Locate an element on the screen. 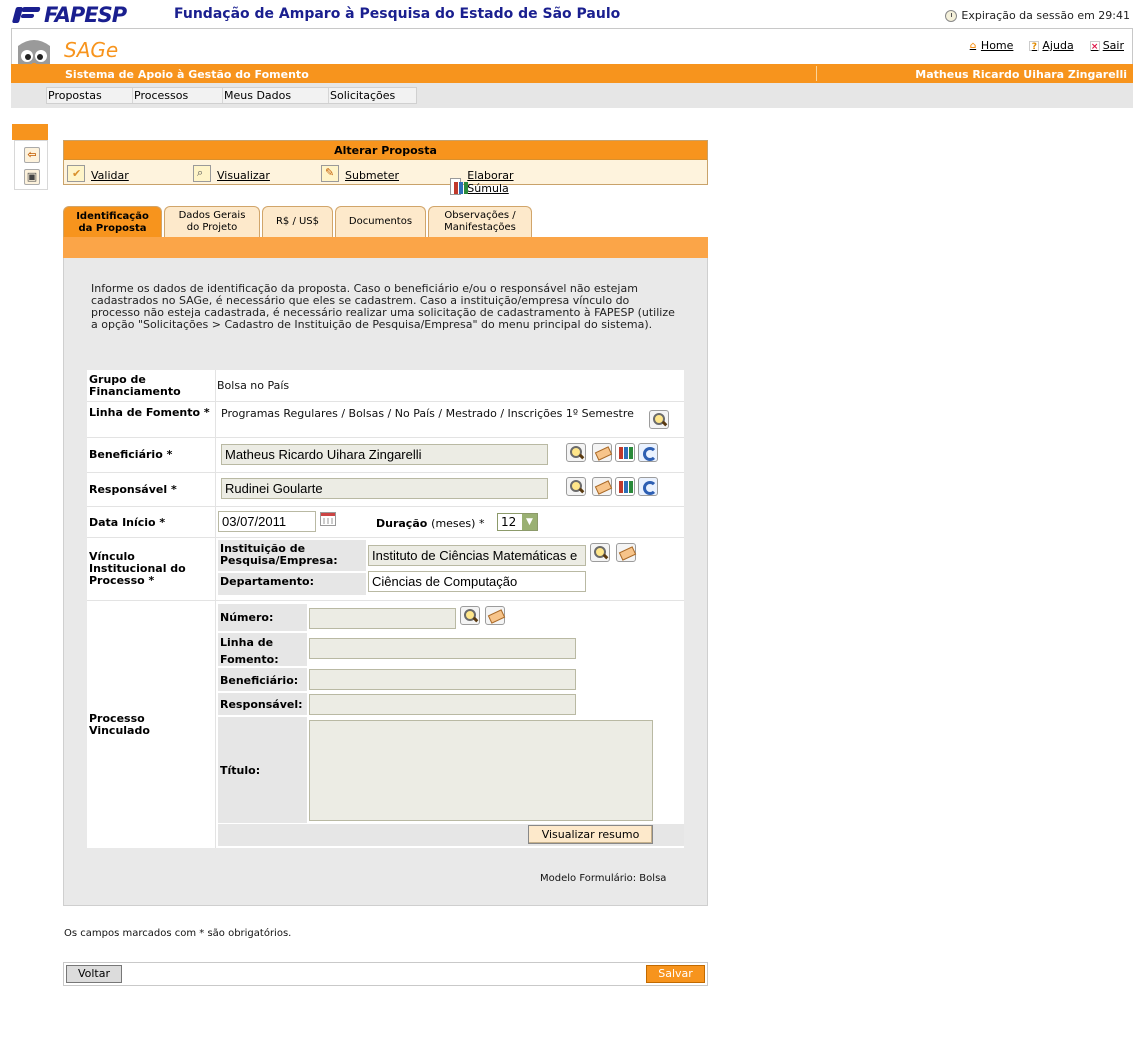  tab-dados-gerais: Dados Gerais do Projeto is located at coordinates (212, 221).